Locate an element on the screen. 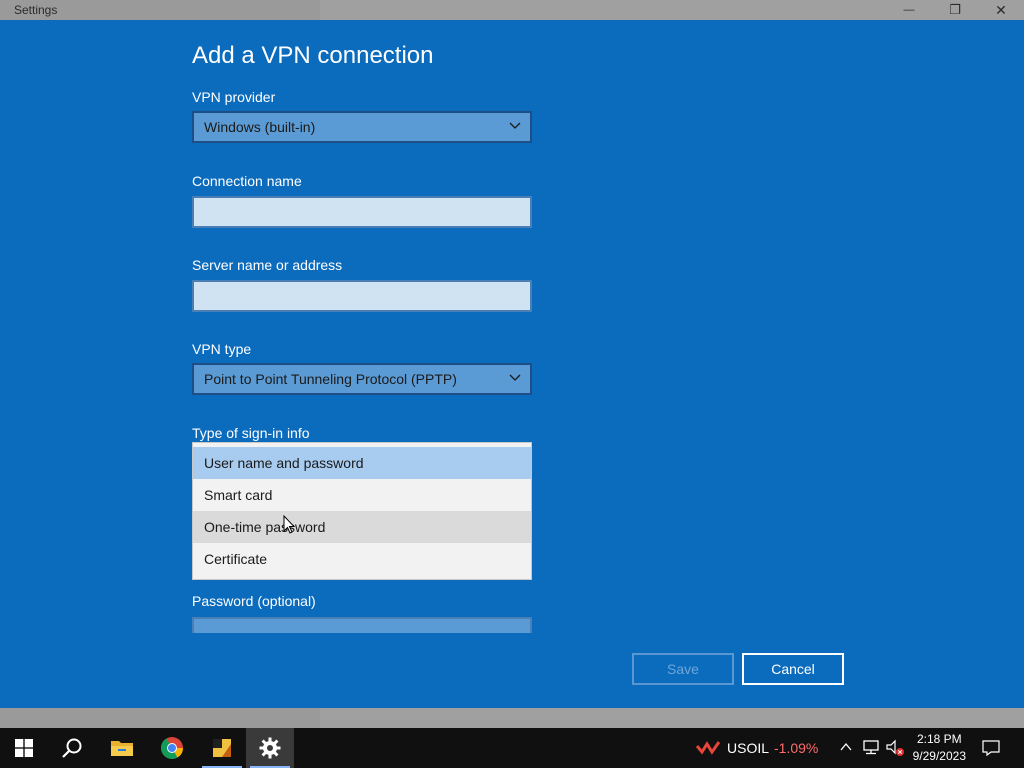 This screenshot has width=1024, height=768. volume-muted-icon is located at coordinates (895, 748).